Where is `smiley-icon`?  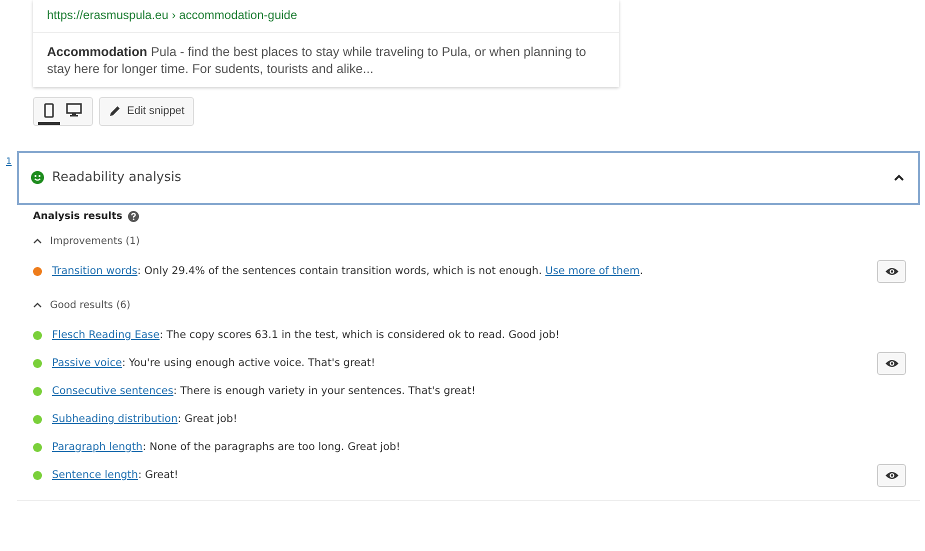
smiley-icon is located at coordinates (37, 177).